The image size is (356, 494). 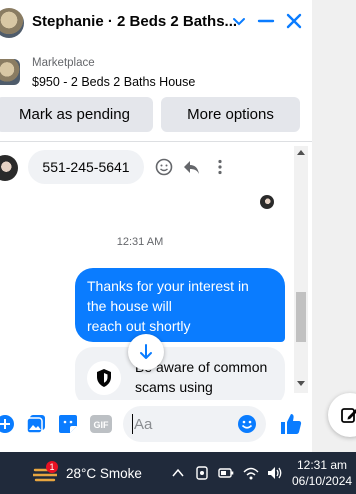 What do you see at coordinates (63, 63) in the screenshot?
I see `marketplace-label: Marketplace` at bounding box center [63, 63].